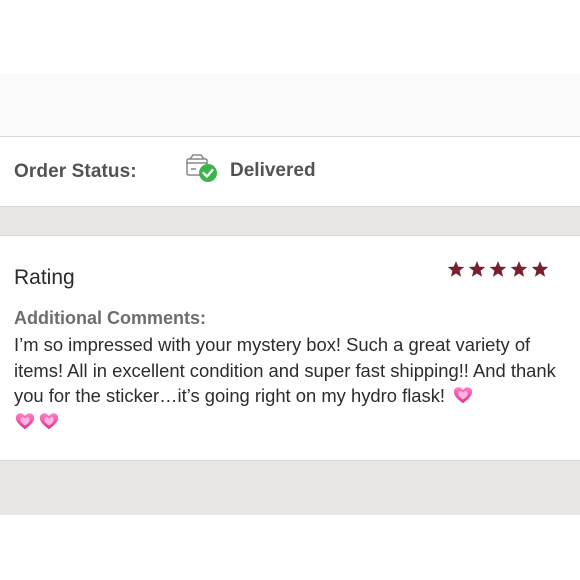 This screenshot has width=580, height=580. I want to click on header-band, so click(290, 105).